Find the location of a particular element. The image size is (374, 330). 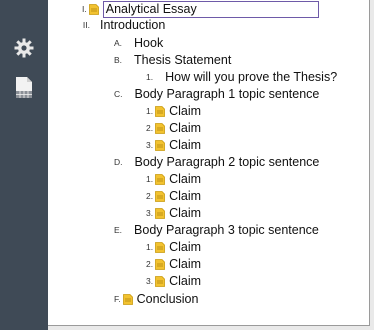

row-marker: F. is located at coordinates (117, 299).